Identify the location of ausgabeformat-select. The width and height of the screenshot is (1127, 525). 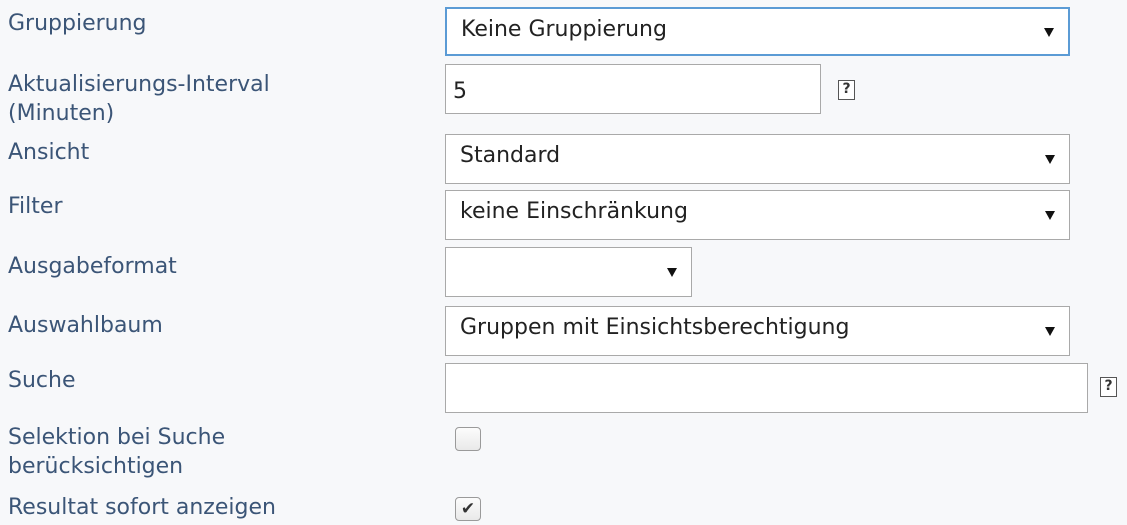
(568, 272).